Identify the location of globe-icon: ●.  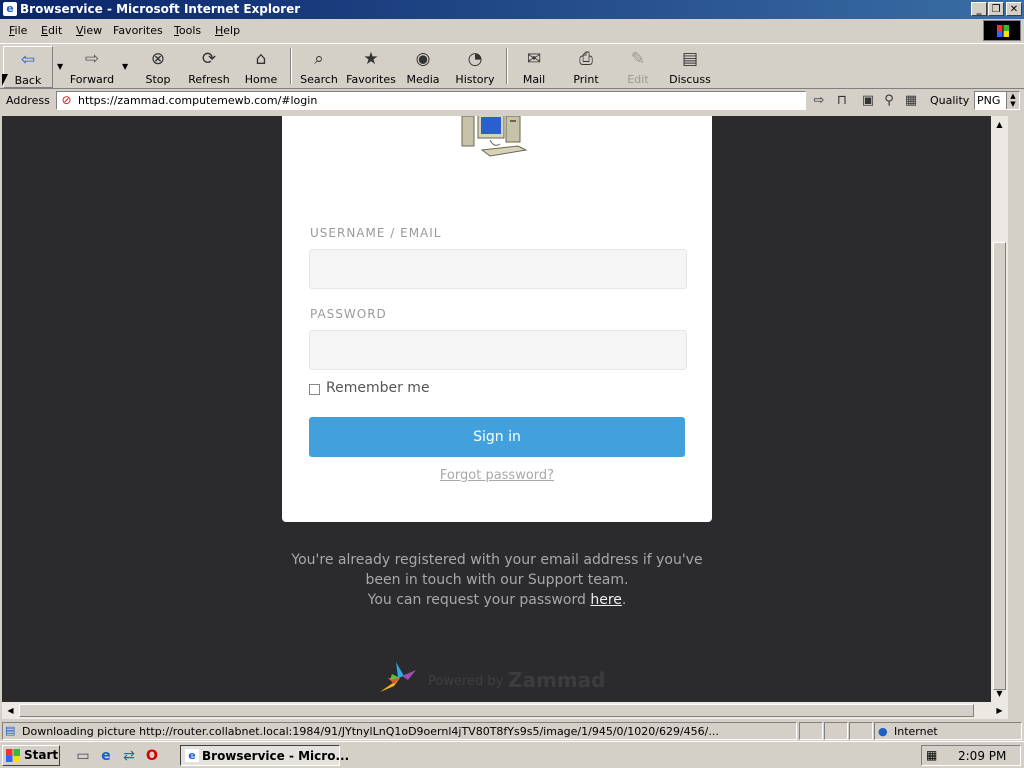
(883, 731).